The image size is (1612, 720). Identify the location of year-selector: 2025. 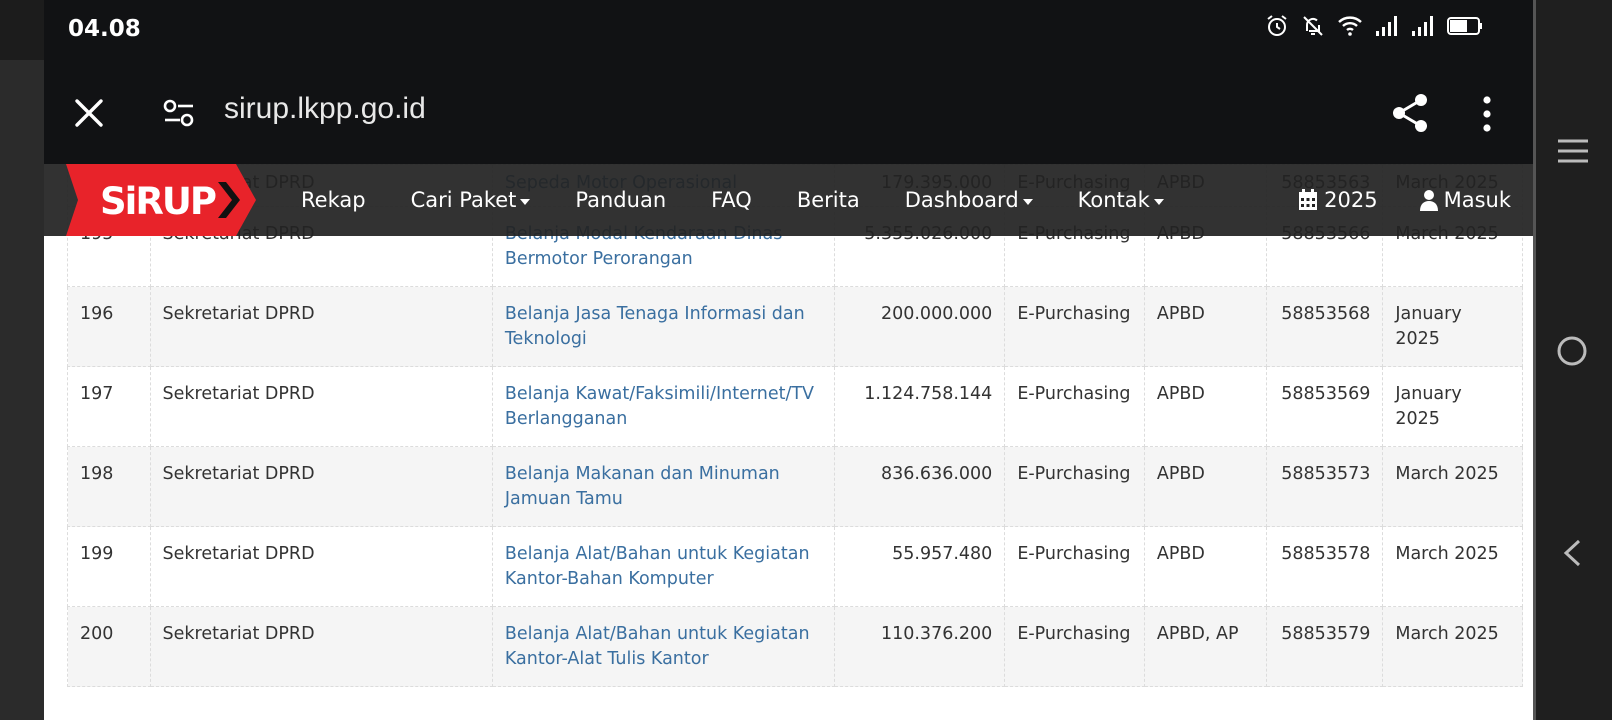
(1338, 200).